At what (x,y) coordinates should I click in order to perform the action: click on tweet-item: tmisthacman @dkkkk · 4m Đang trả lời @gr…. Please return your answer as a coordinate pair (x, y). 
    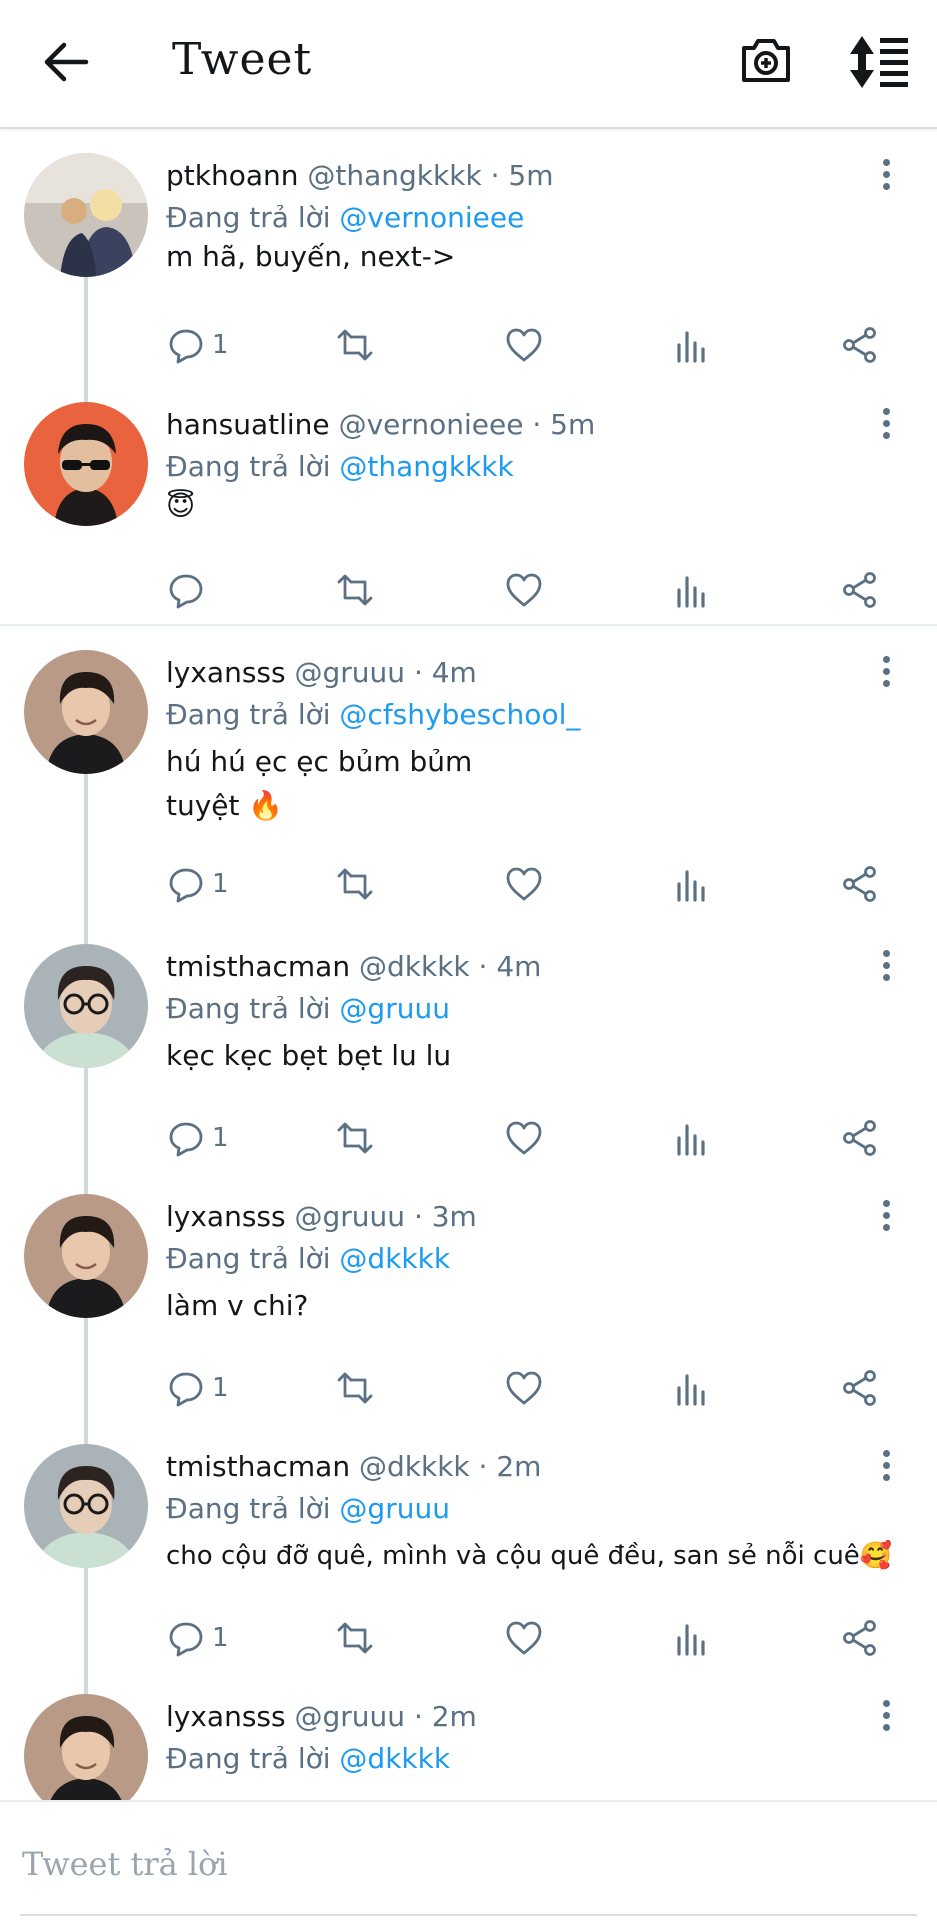
    Looking at the image, I should click on (468, 1045).